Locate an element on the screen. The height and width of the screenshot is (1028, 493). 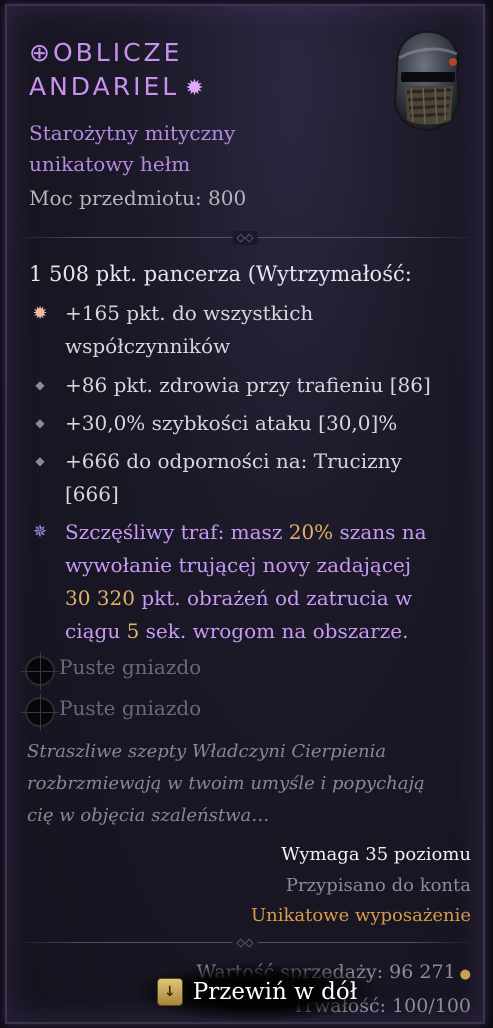
affix-attack-speed: ◆ +30,0% szybkości ataku [30,0]% is located at coordinates (249, 423).